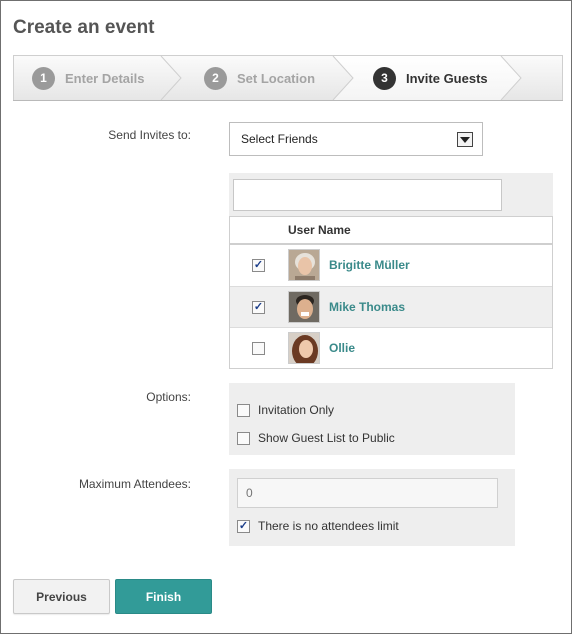 The height and width of the screenshot is (634, 572). What do you see at coordinates (328, 526) in the screenshot?
I see `option-label: There is no attendees limit` at bounding box center [328, 526].